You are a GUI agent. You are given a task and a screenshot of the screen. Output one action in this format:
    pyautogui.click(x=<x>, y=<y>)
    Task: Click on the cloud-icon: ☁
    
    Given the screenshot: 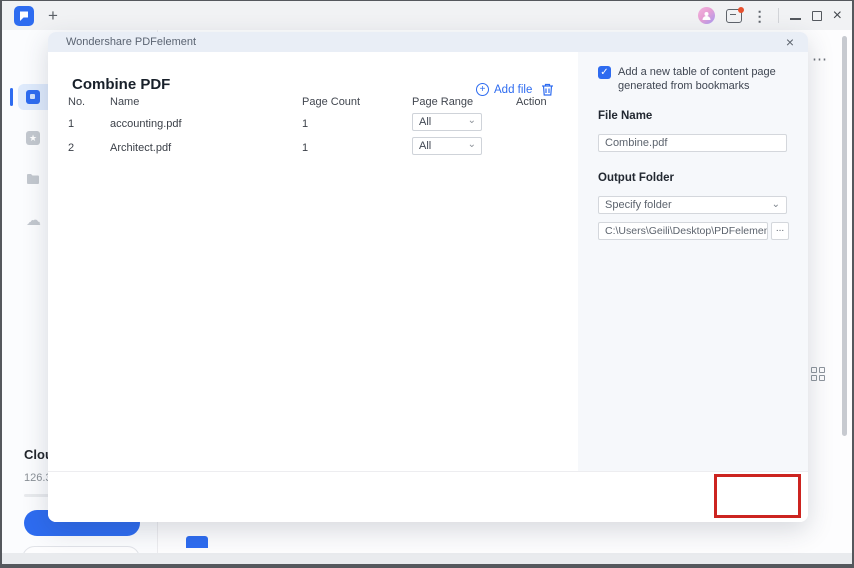 What is the action you would take?
    pyautogui.click(x=33, y=220)
    